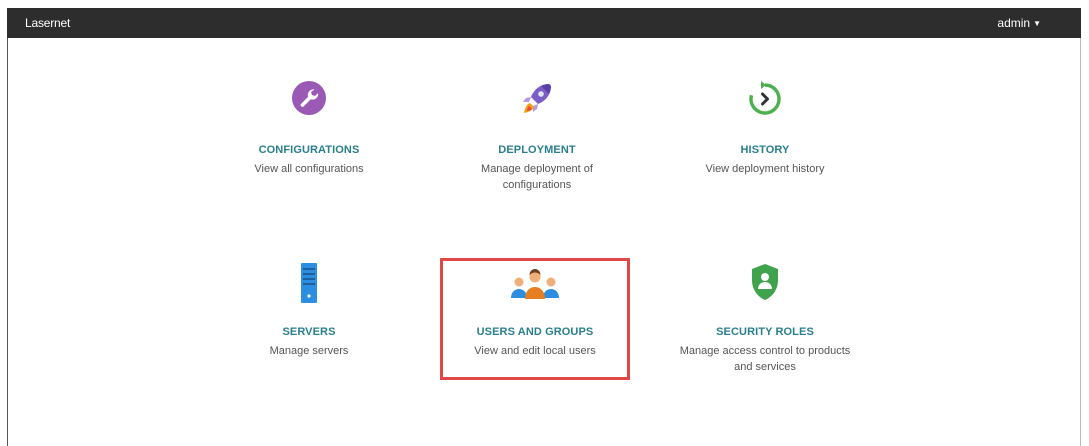  I want to click on tile-description: View deployment history, so click(765, 169).